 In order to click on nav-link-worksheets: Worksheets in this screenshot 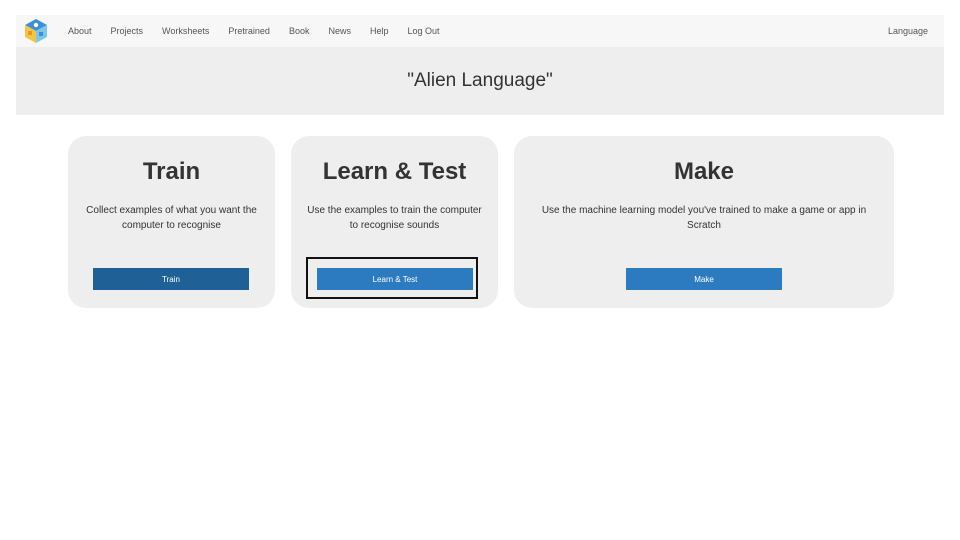, I will do `click(185, 31)`.